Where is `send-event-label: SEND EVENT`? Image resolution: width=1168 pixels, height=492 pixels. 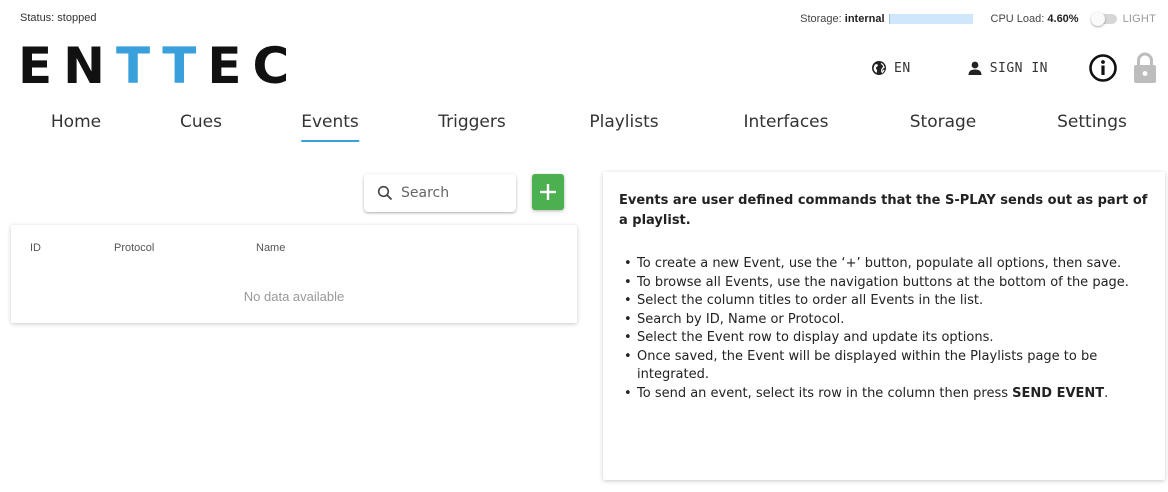
send-event-label: SEND EVENT is located at coordinates (1058, 393).